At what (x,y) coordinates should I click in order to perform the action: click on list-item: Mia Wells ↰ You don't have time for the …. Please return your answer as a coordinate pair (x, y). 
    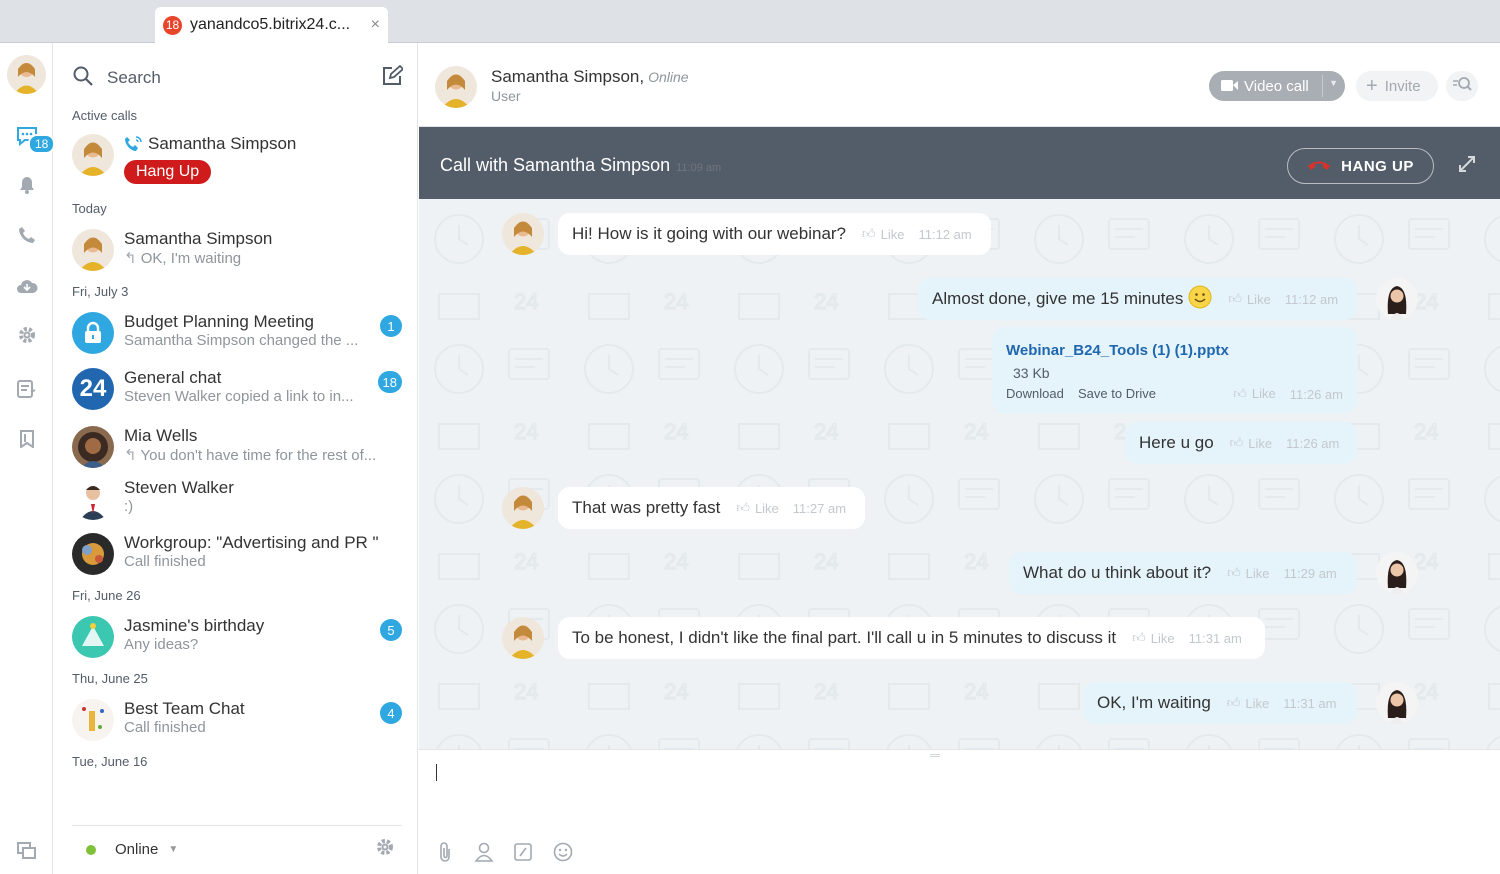
    Looking at the image, I should click on (237, 448).